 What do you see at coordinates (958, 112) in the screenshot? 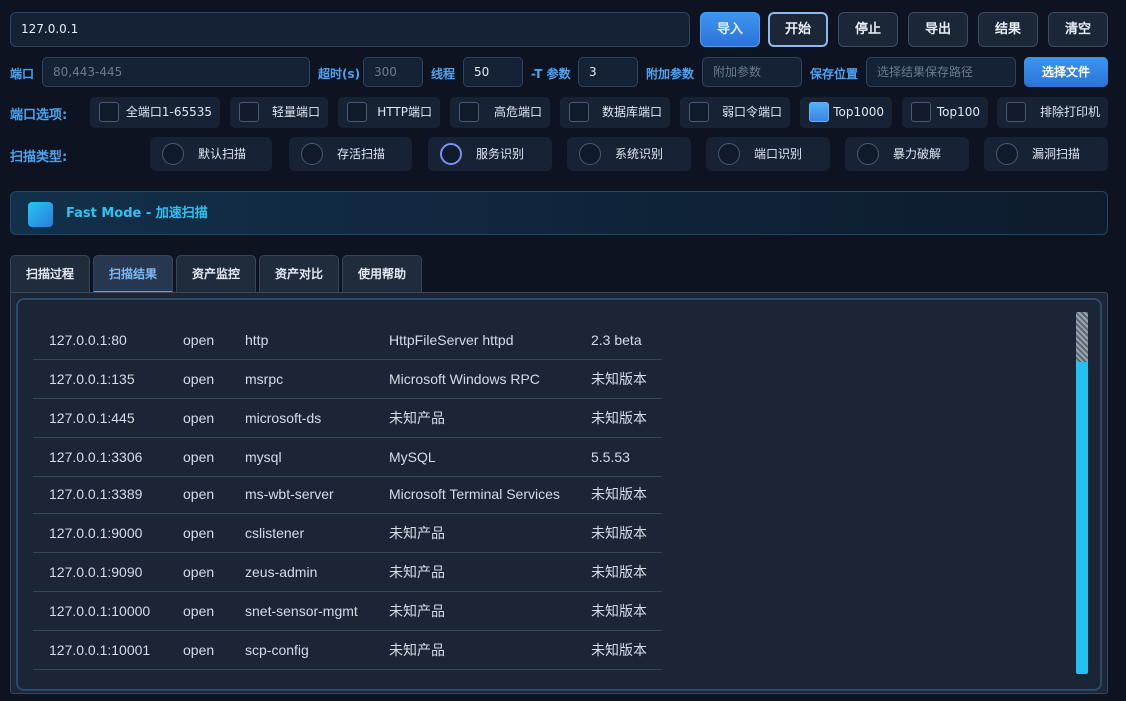
I see `port-option-label: Top100` at bounding box center [958, 112].